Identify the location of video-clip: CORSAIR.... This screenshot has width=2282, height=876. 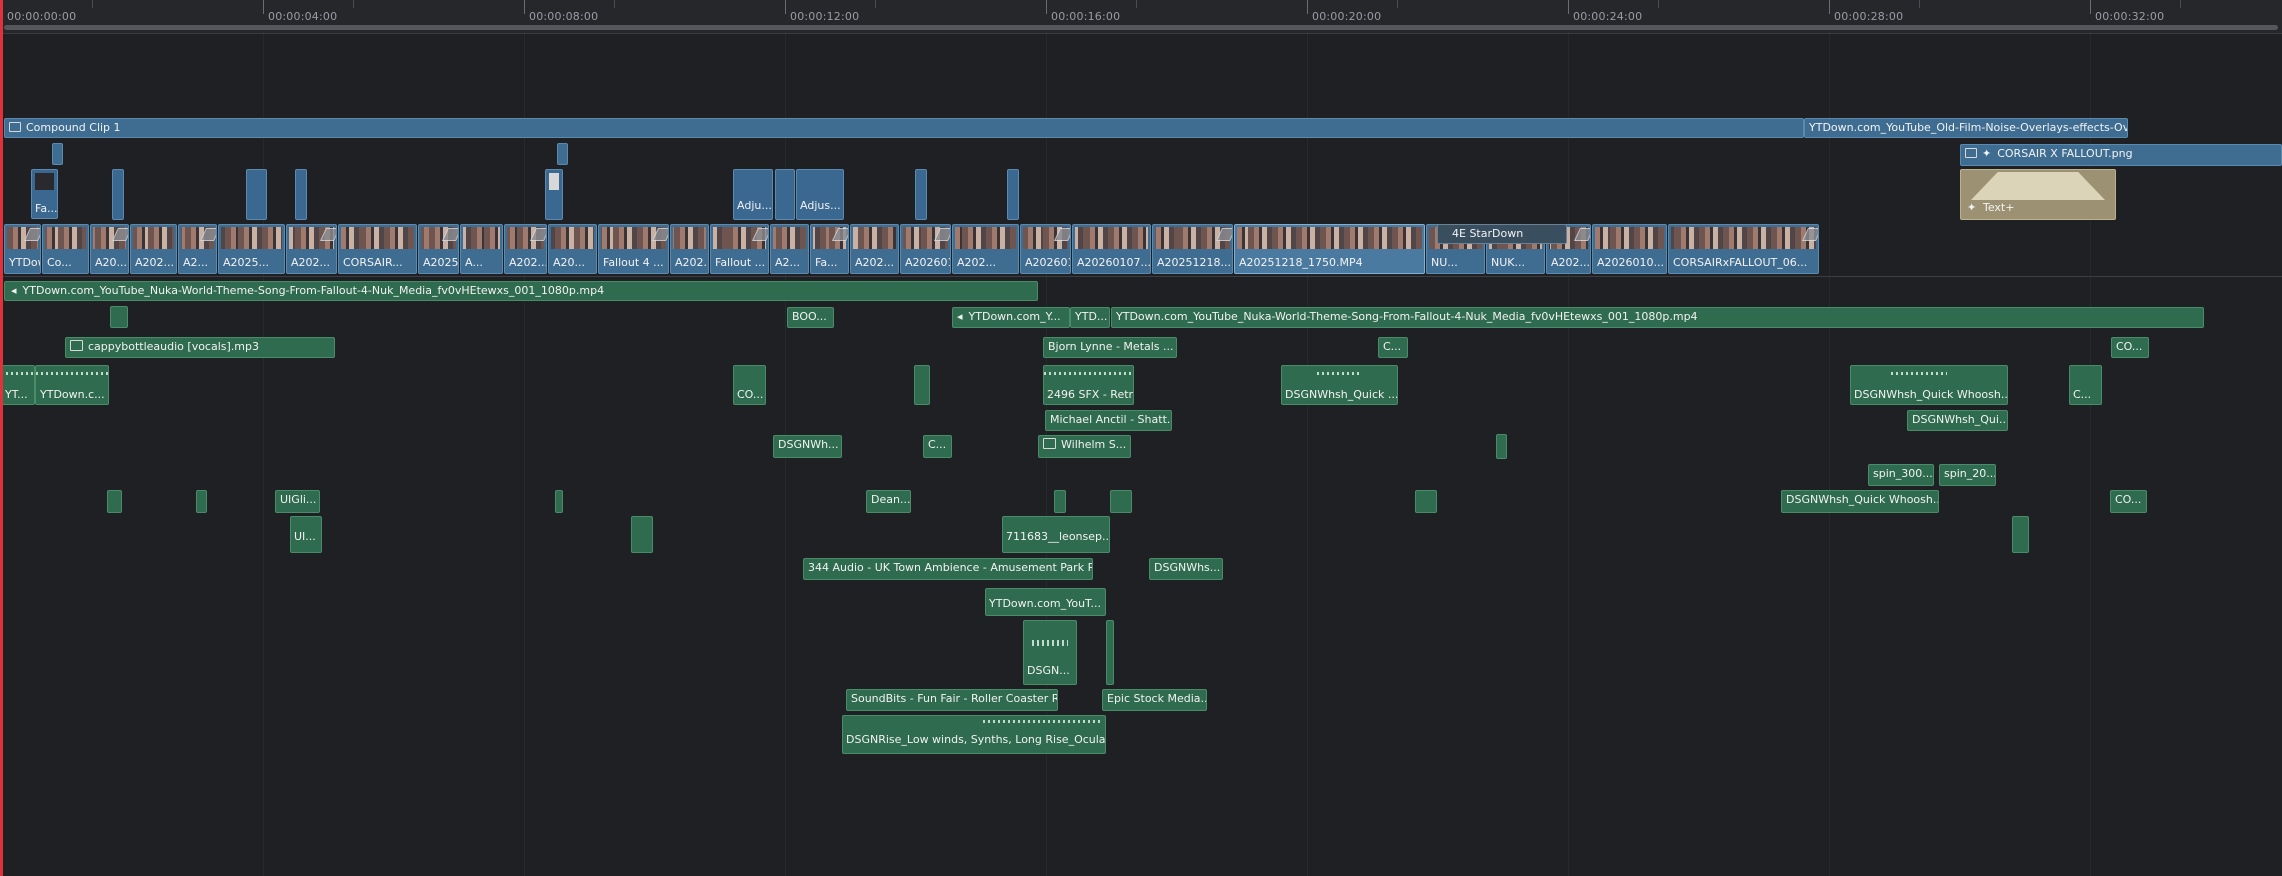
(377, 249).